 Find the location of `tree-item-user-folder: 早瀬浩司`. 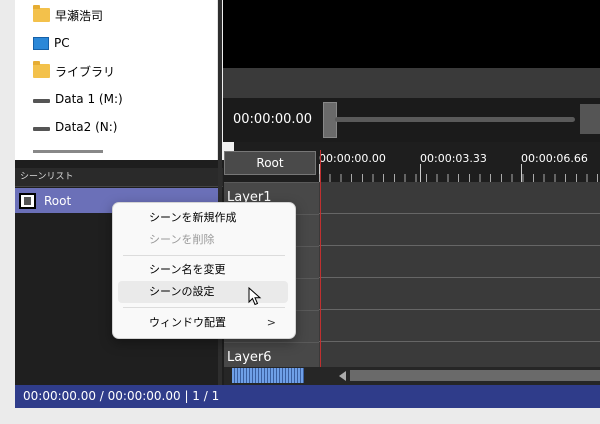

tree-item-user-folder: 早瀬浩司 is located at coordinates (68, 15).